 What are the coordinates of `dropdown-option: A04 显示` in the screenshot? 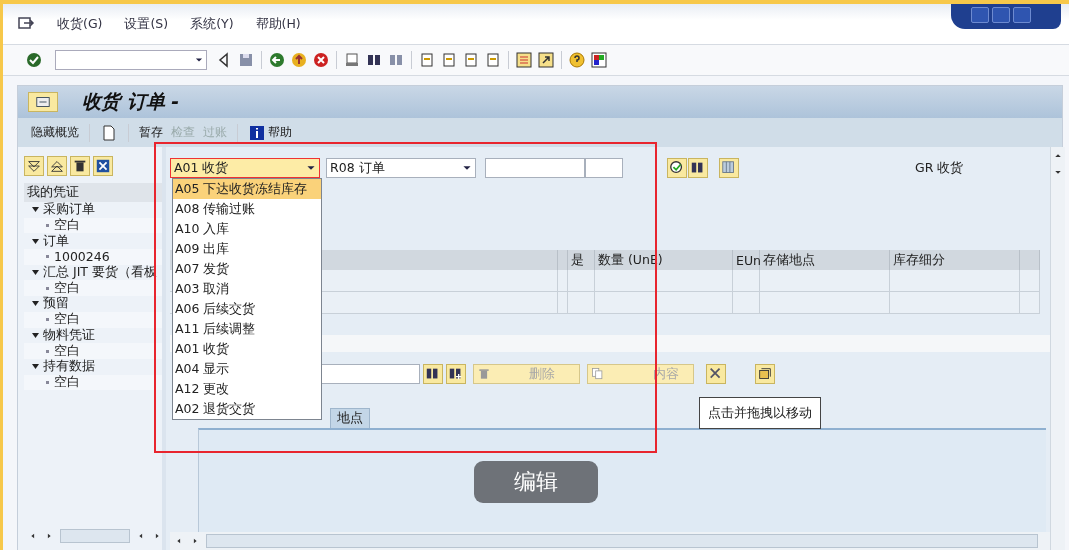 It's located at (247, 369).